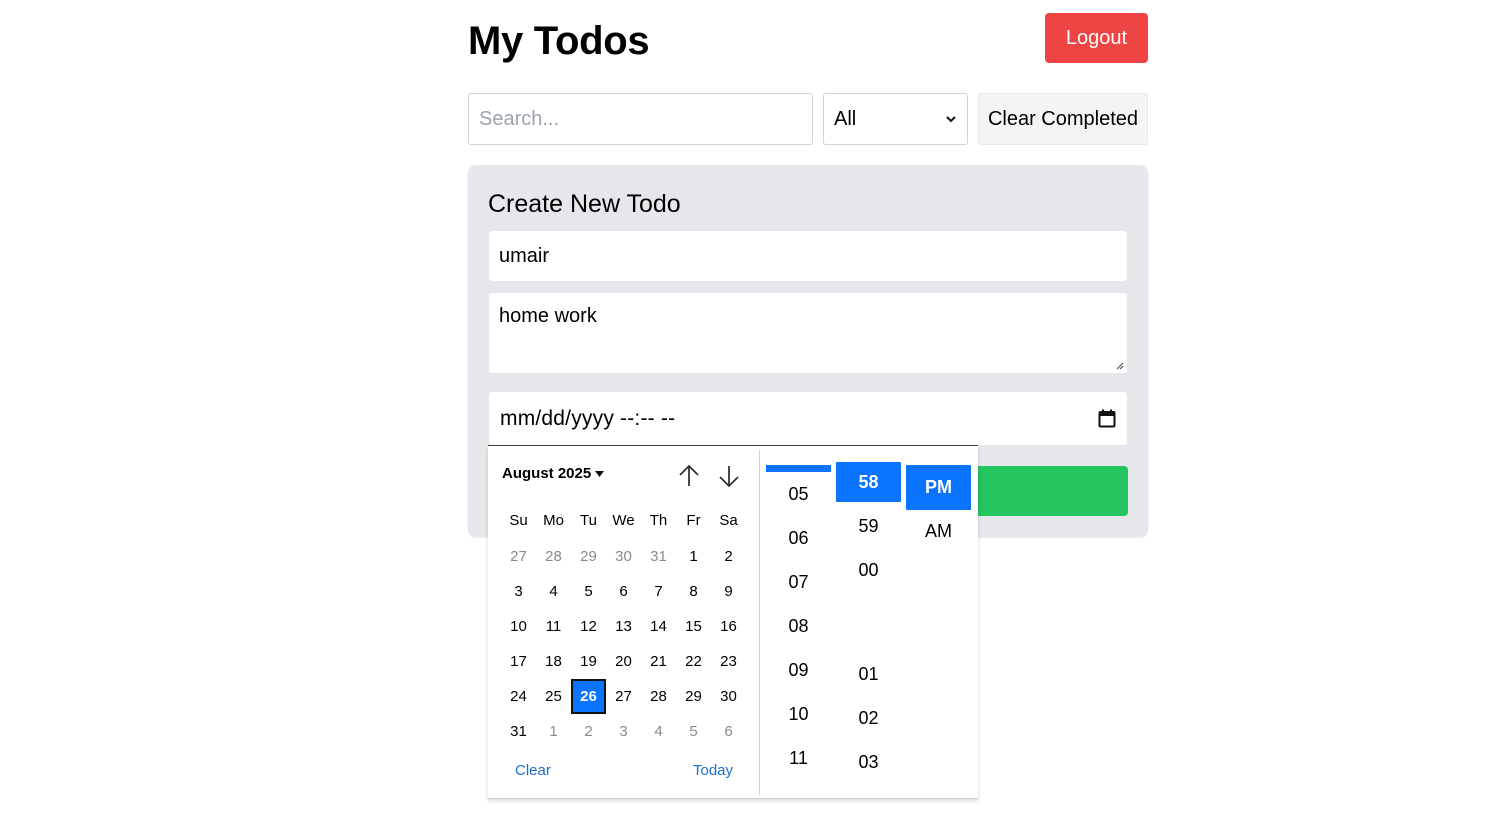 This screenshot has height=818, width=1490. Describe the element at coordinates (1063, 119) in the screenshot. I see `clear-completed-button: Clear Completed` at that location.